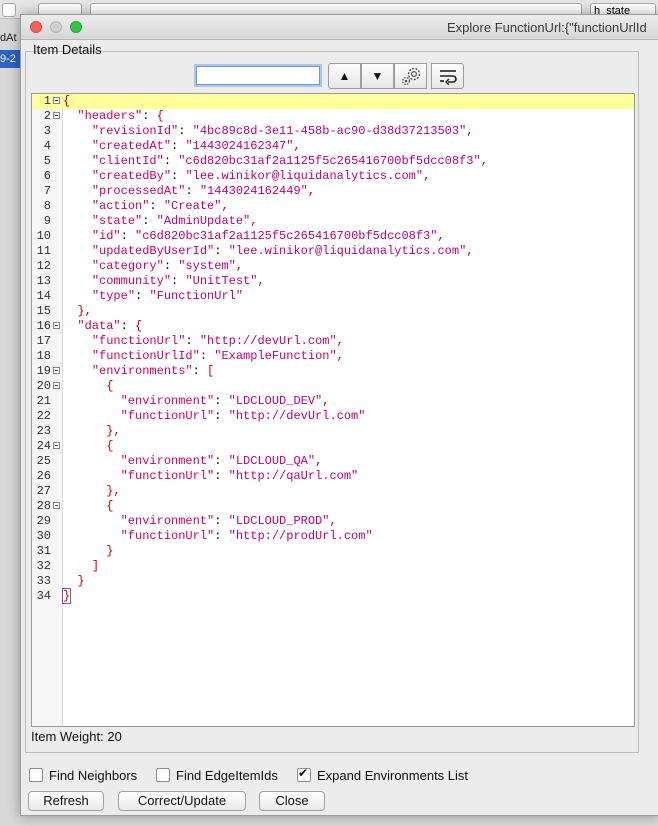  I want to click on line-number: 29, so click(43, 521).